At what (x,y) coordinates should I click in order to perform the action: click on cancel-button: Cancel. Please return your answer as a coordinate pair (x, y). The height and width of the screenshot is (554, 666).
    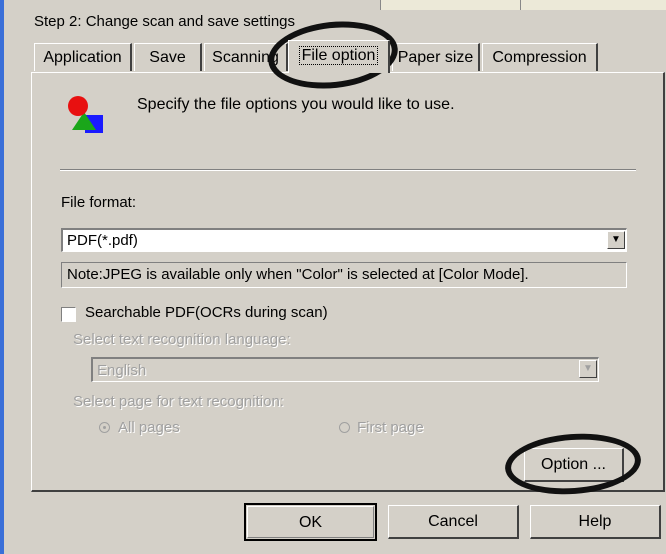
    Looking at the image, I should click on (453, 522).